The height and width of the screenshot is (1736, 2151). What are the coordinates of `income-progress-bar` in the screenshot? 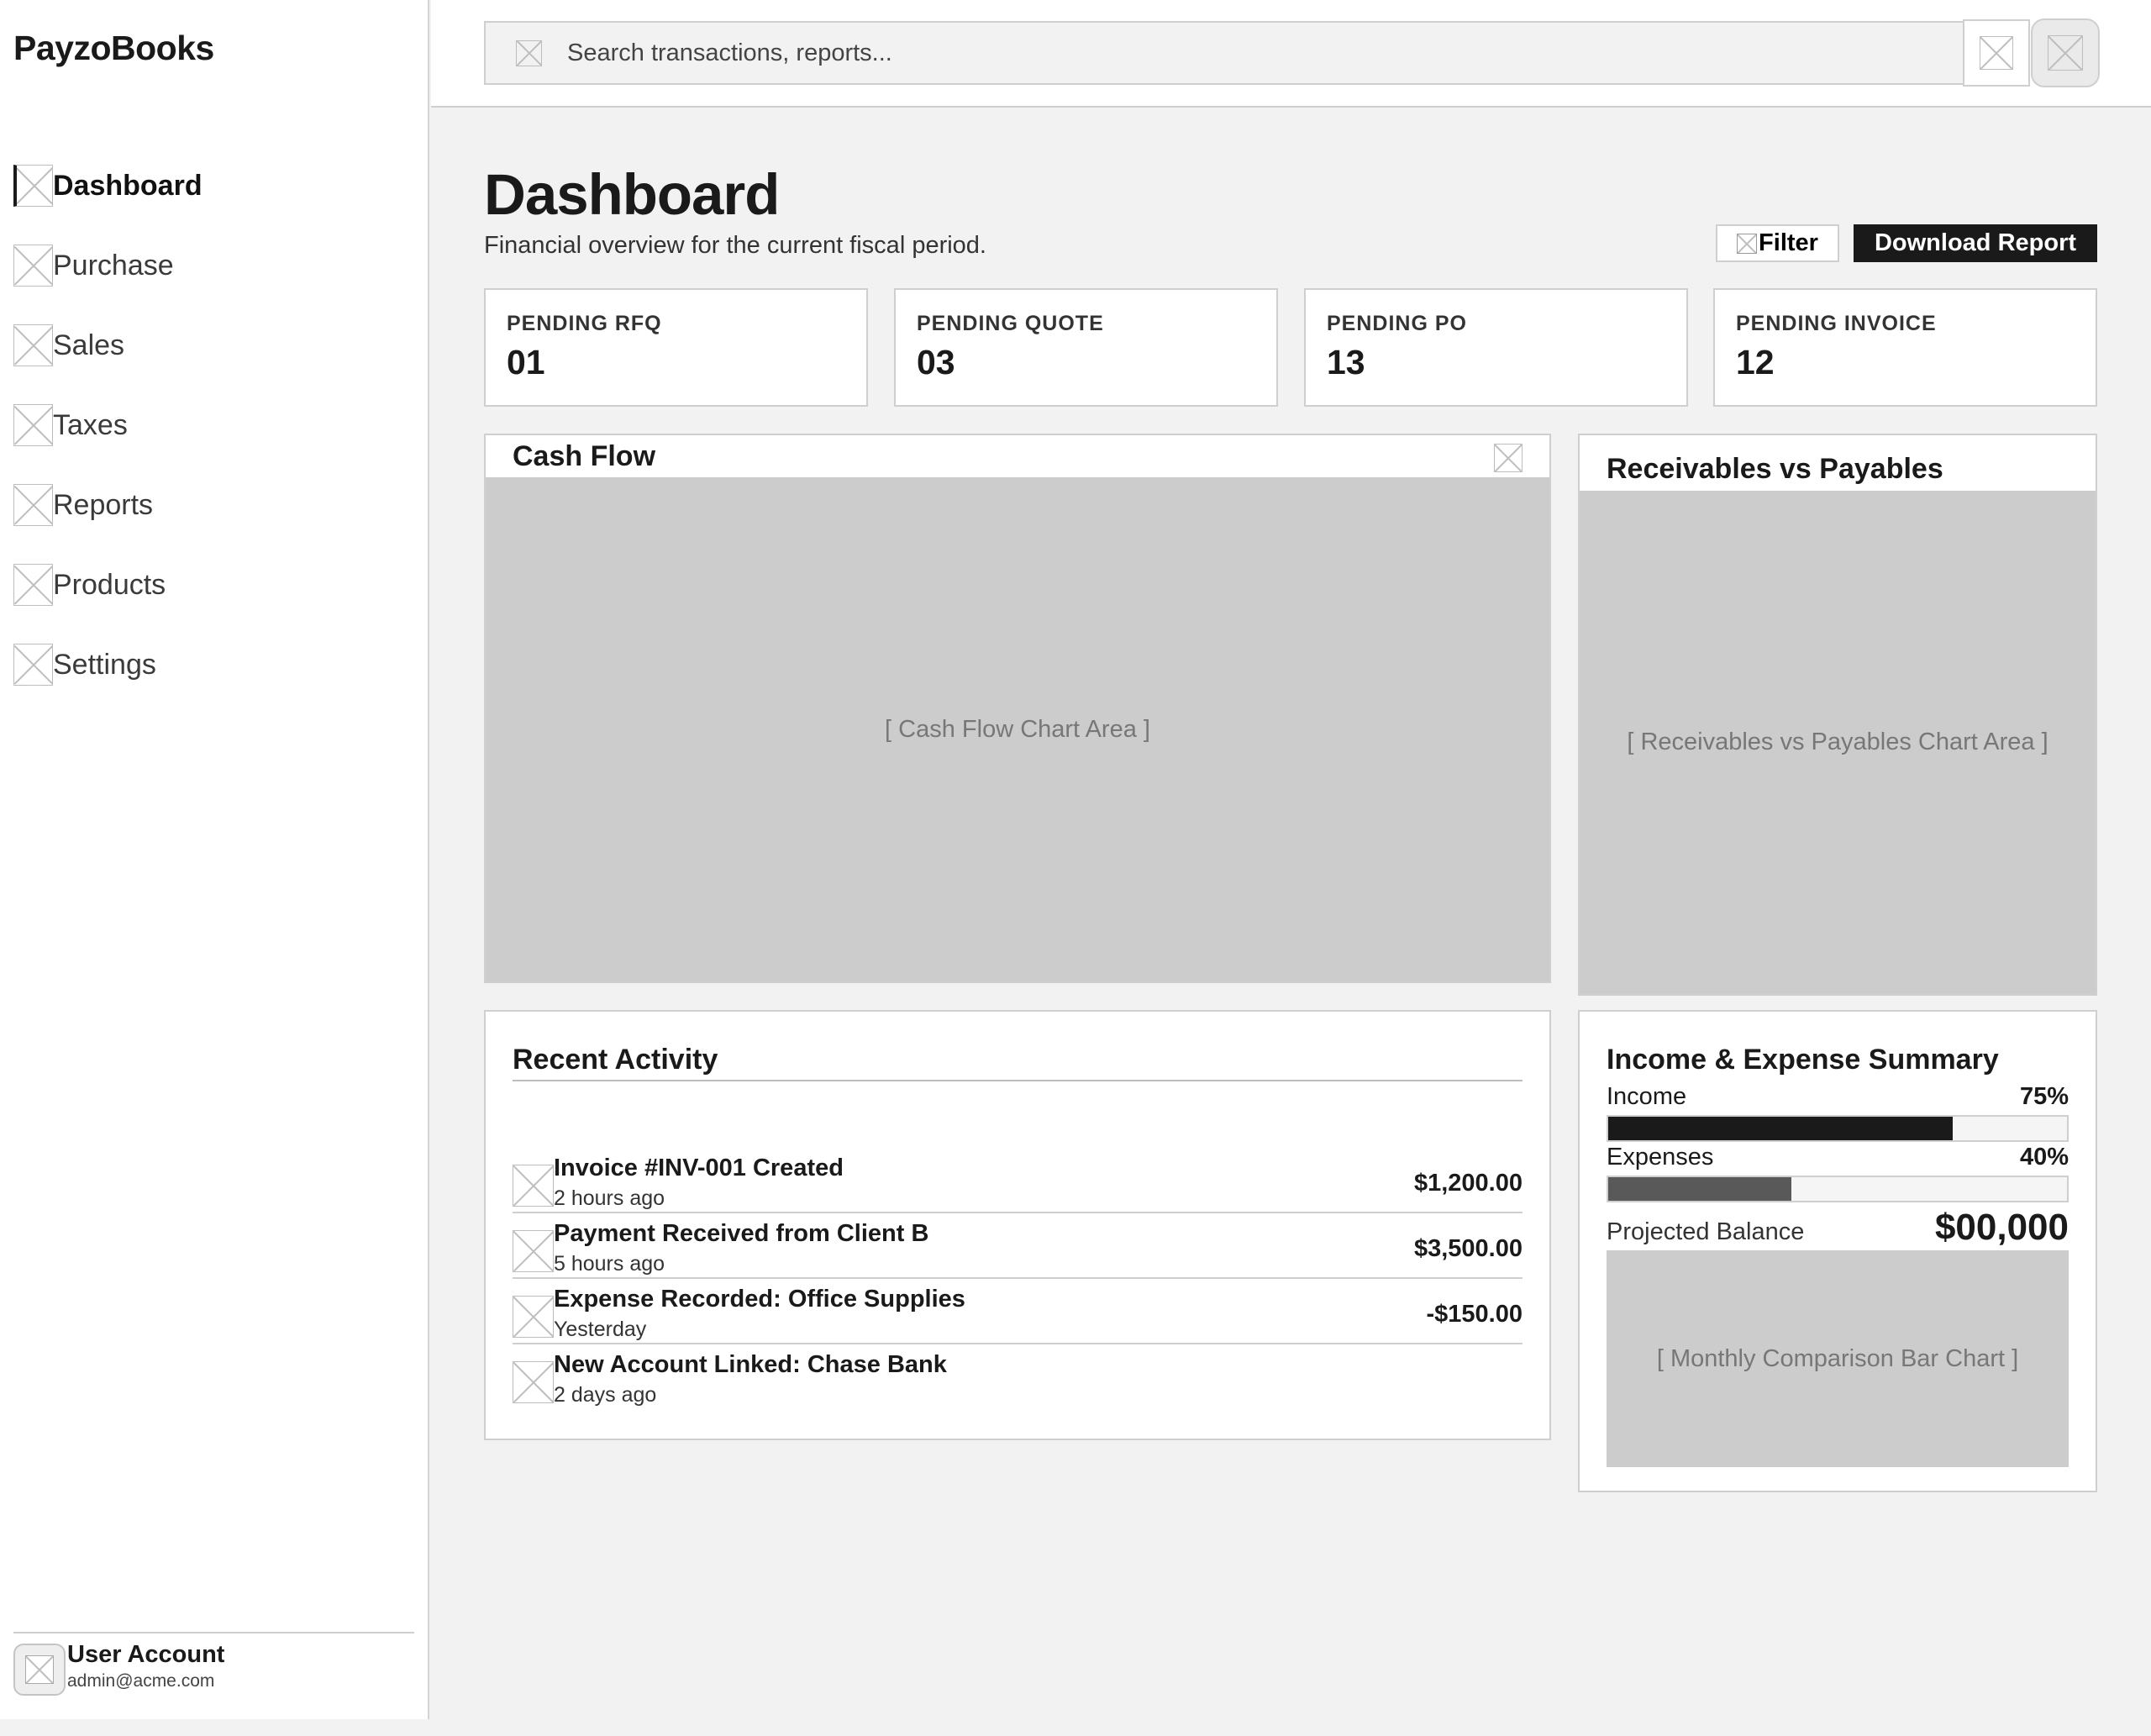 It's located at (1838, 1128).